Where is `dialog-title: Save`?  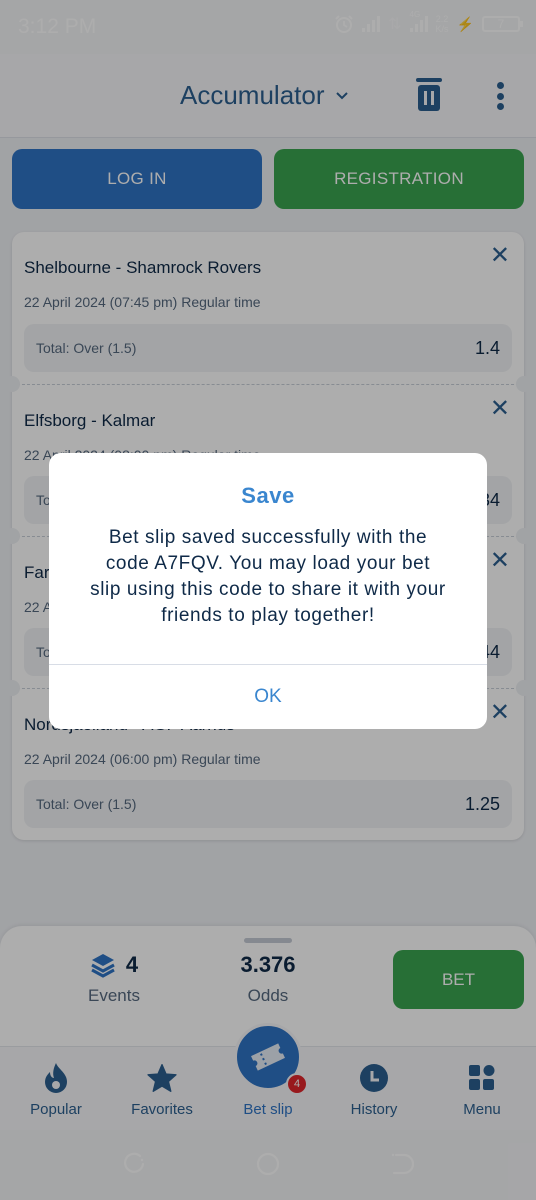 dialog-title: Save is located at coordinates (268, 495).